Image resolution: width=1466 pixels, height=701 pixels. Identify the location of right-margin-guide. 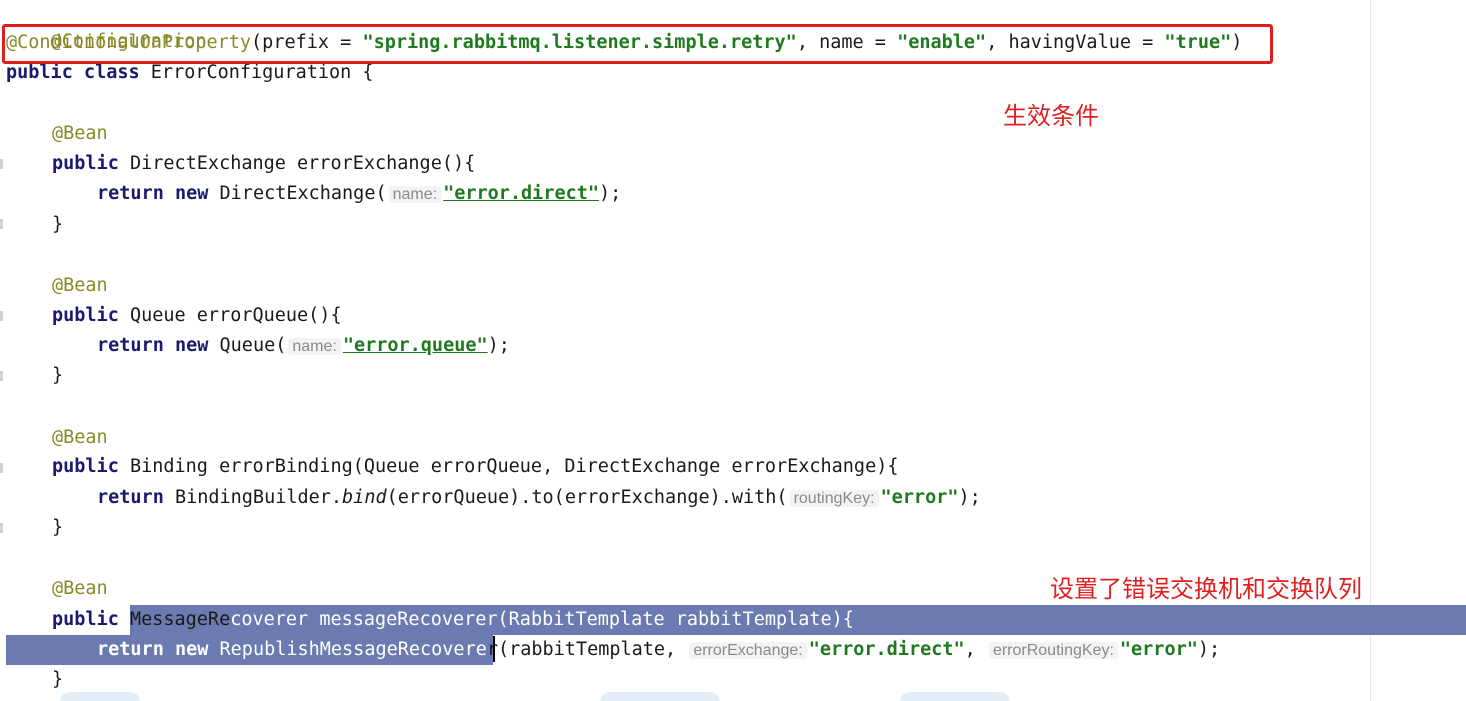
(1370, 350).